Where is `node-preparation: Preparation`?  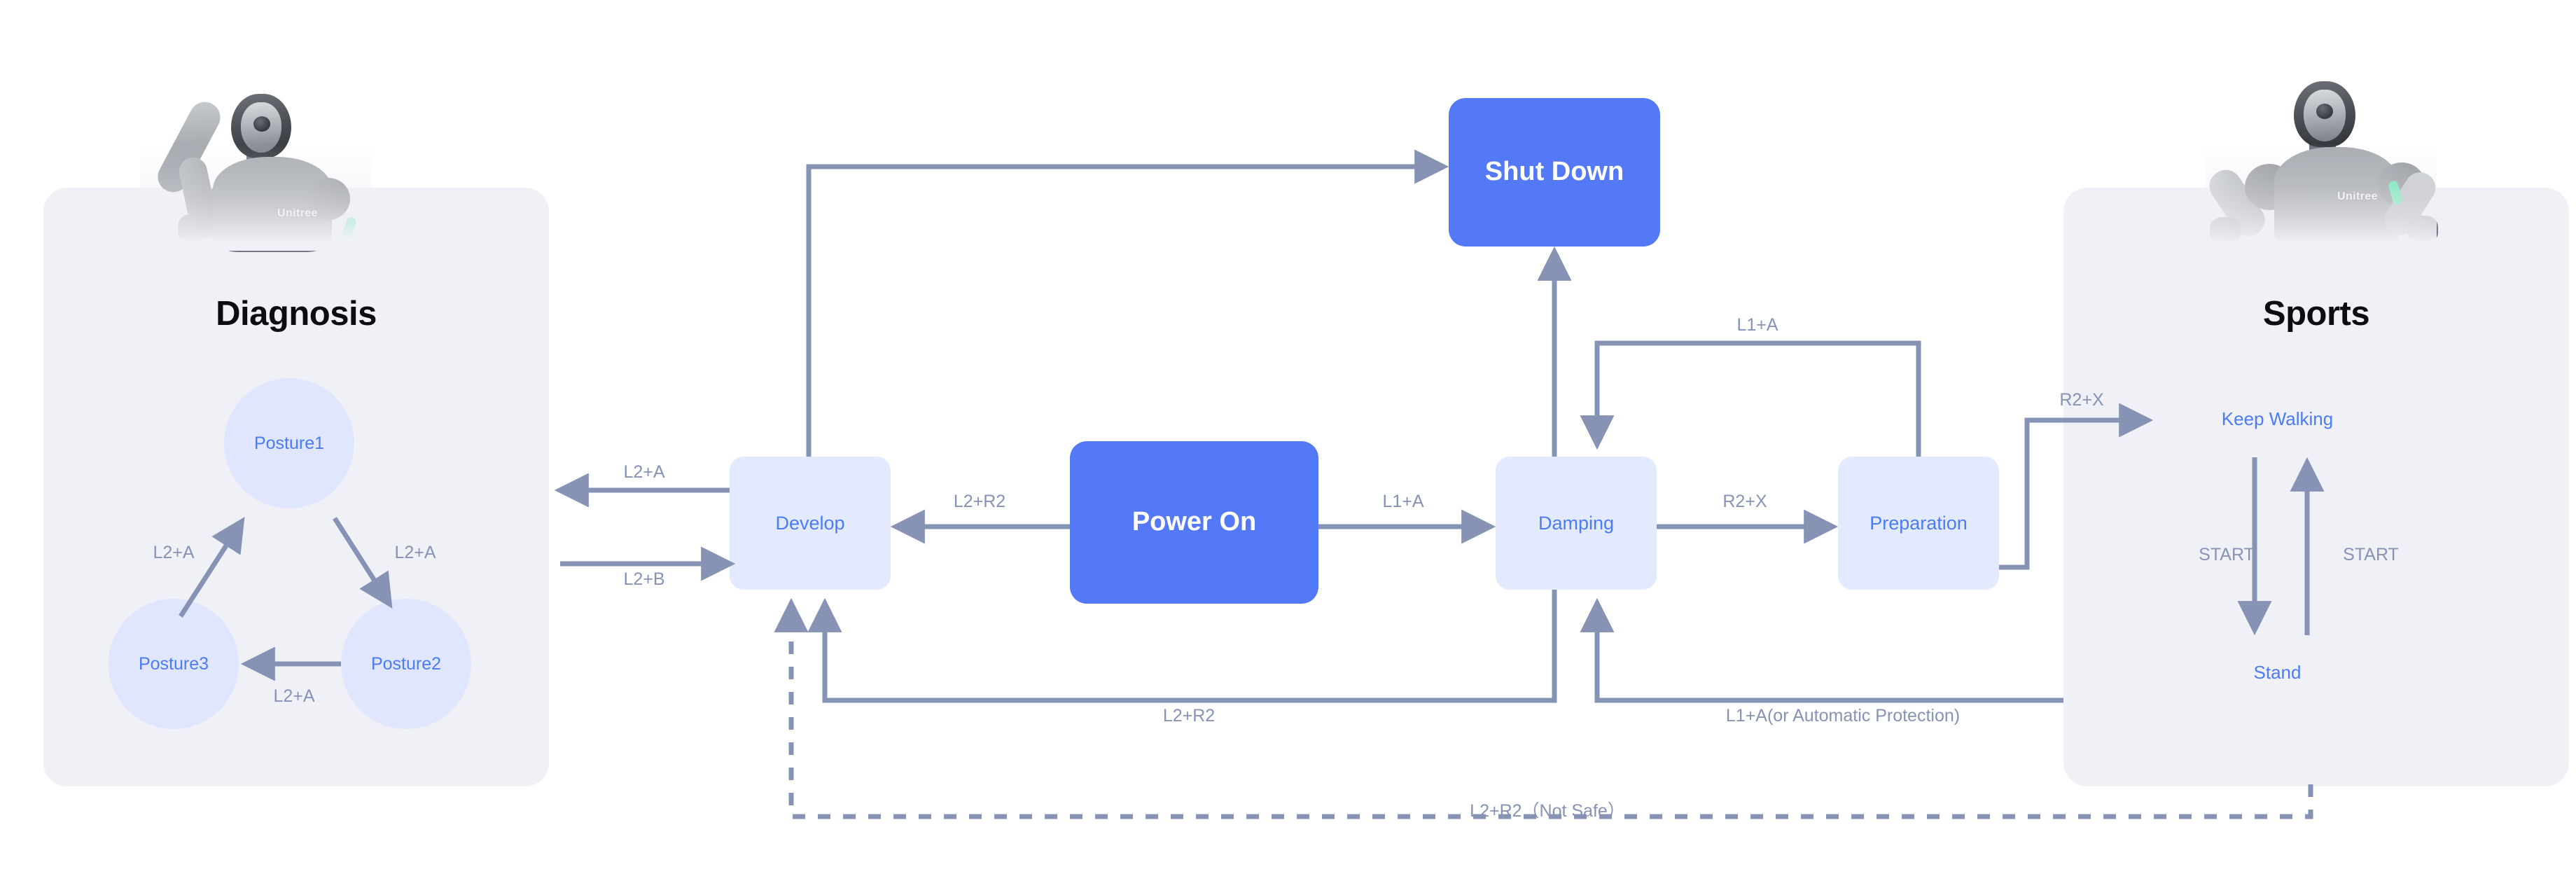 node-preparation: Preparation is located at coordinates (1918, 523).